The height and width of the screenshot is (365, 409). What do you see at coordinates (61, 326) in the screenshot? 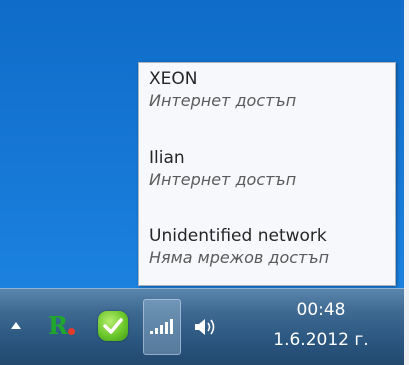
I see `r-app-icon: R` at bounding box center [61, 326].